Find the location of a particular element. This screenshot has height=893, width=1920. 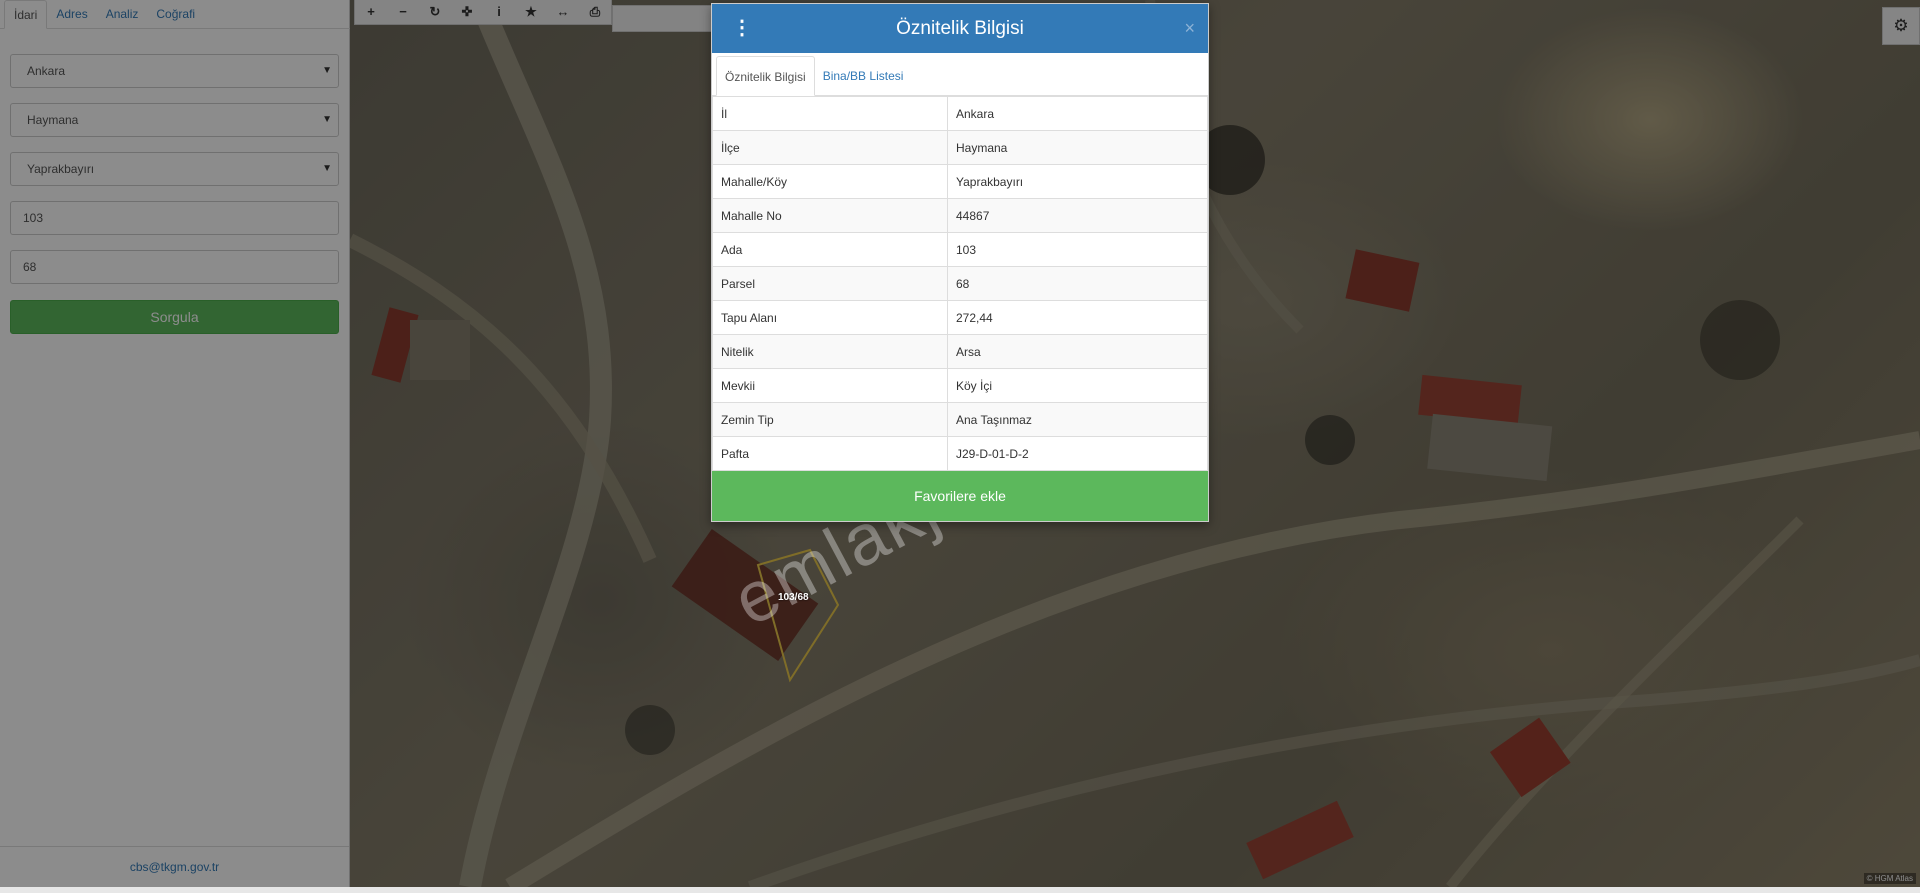

attribute-value: 44867 is located at coordinates (1077, 215).